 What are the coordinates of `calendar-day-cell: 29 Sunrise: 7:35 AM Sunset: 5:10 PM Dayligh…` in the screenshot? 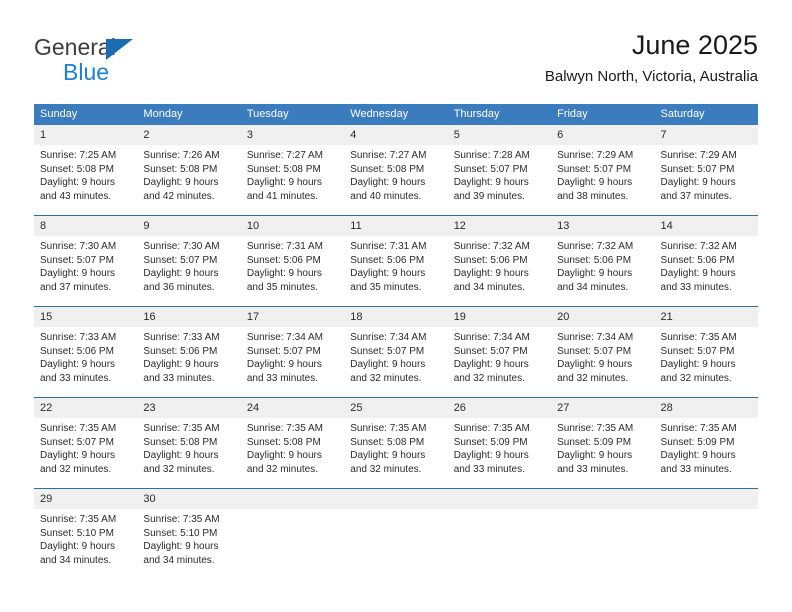 It's located at (86, 533).